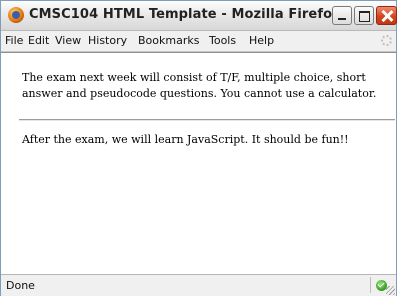 The width and height of the screenshot is (397, 296). Describe the element at coordinates (261, 40) in the screenshot. I see `menu-help: Help` at that location.